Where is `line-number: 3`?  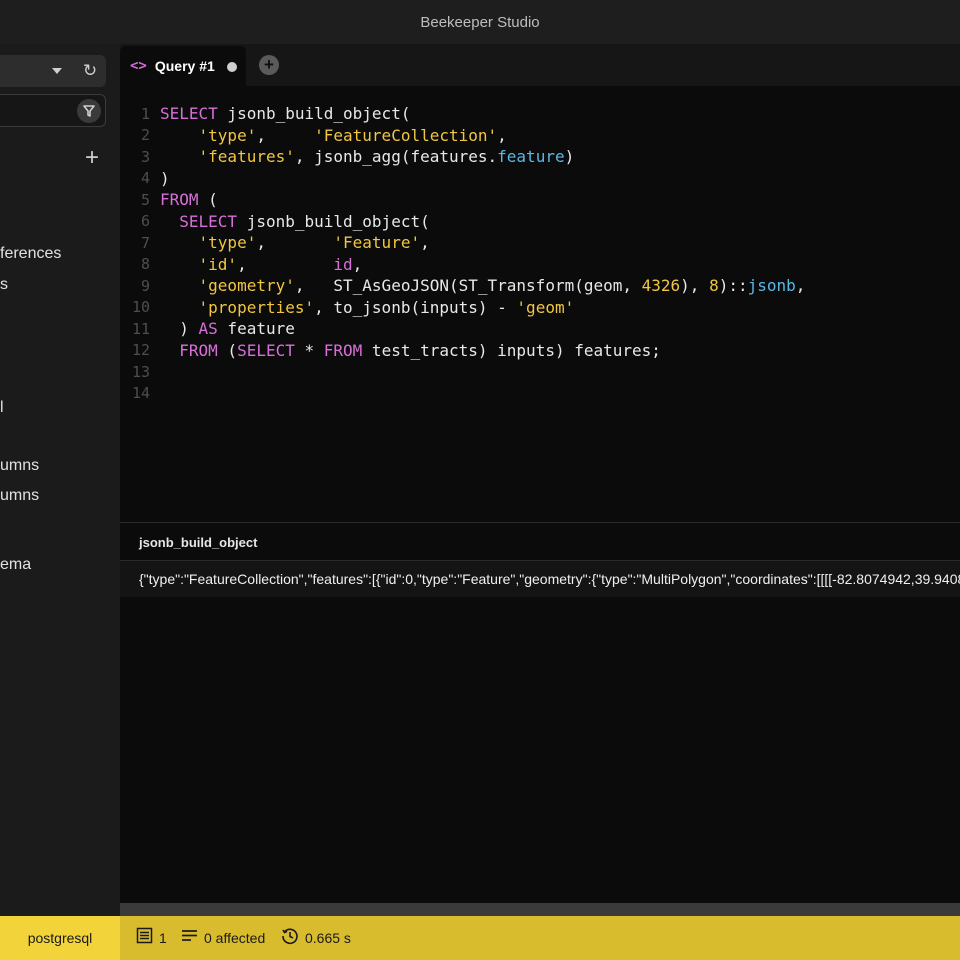 line-number: 3 is located at coordinates (145, 156).